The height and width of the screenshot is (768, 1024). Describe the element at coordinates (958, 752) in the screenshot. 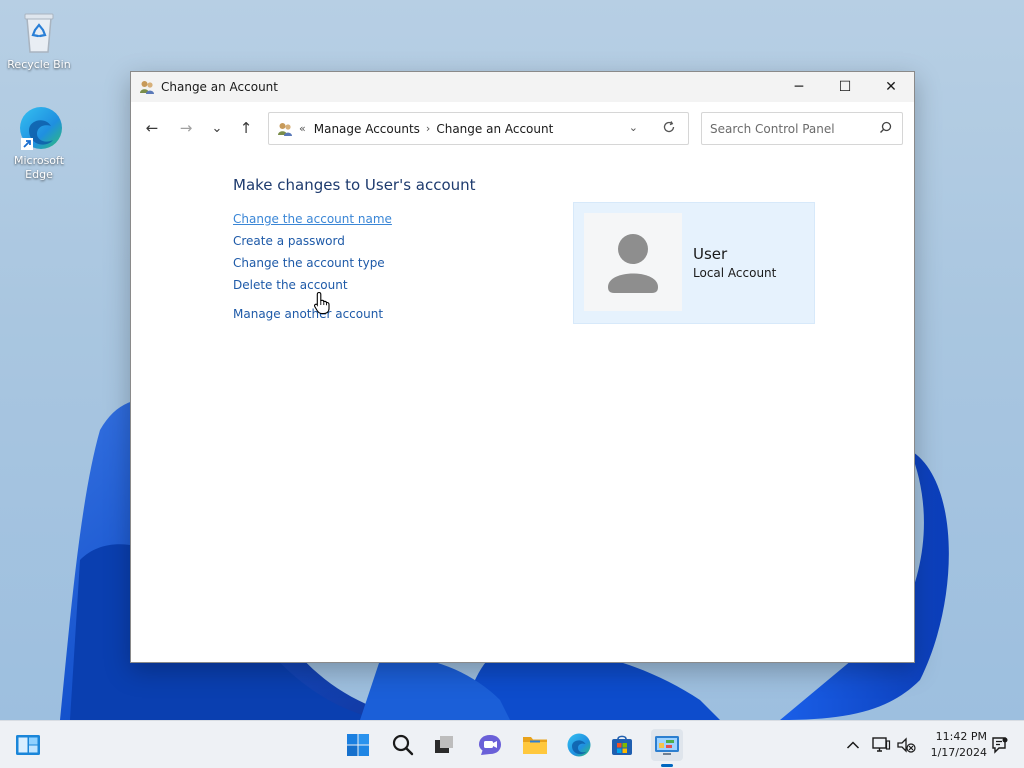

I see `clock-date: 1/17/2024` at that location.